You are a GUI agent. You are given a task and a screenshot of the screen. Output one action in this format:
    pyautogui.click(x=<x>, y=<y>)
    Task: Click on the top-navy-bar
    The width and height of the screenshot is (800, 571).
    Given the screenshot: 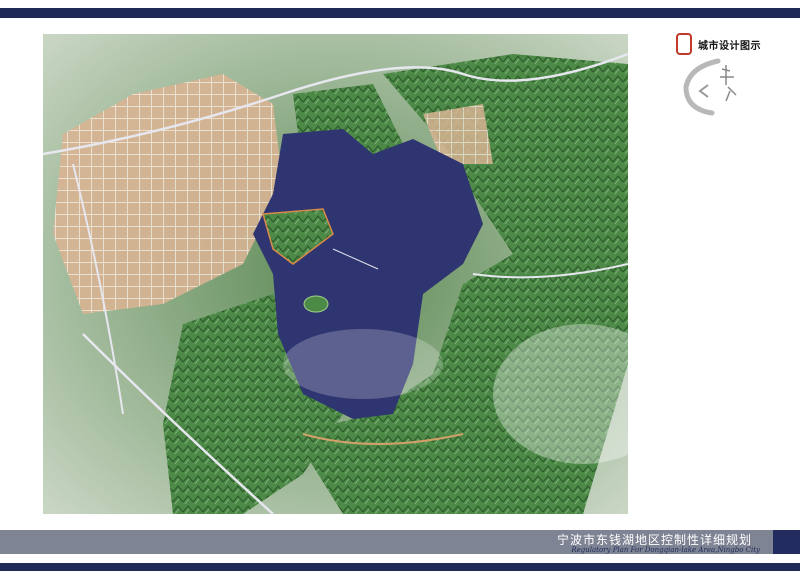 What is the action you would take?
    pyautogui.click(x=400, y=13)
    